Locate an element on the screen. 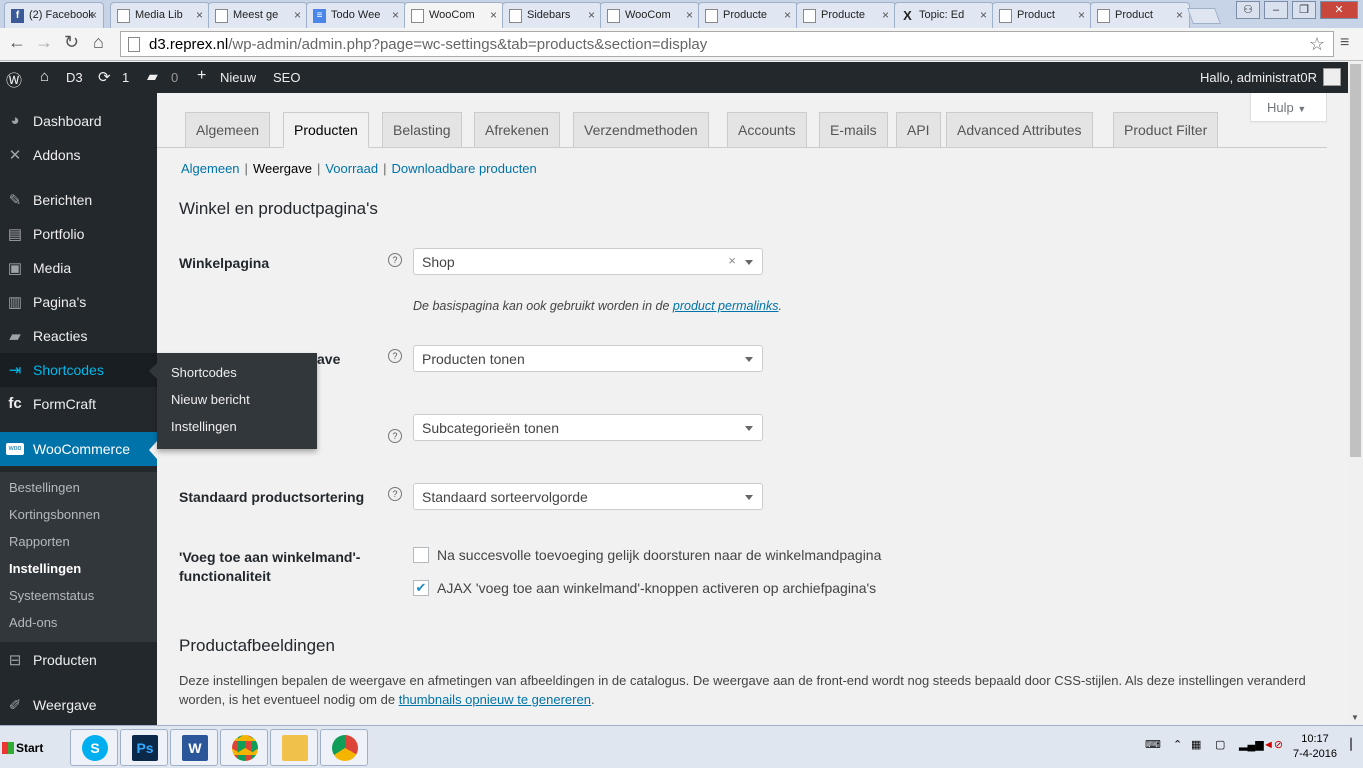 The height and width of the screenshot is (768, 1363). taskbar-skype: S is located at coordinates (94, 747).